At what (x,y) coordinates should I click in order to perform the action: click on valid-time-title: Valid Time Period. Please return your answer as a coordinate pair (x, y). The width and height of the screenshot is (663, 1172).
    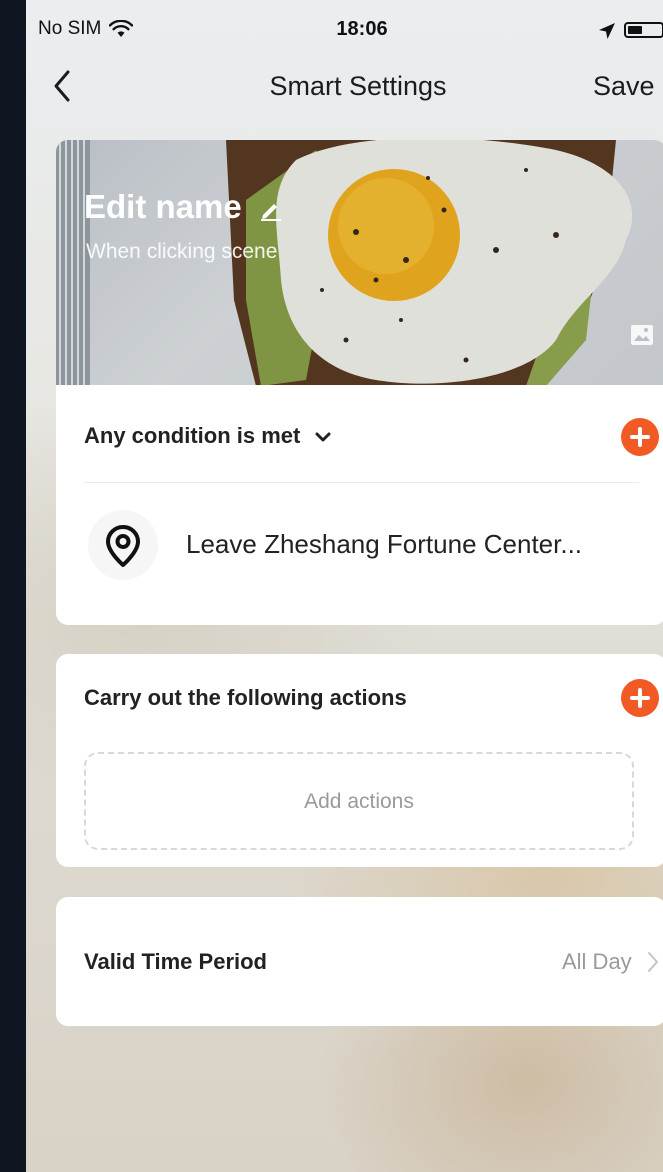
    Looking at the image, I should click on (175, 961).